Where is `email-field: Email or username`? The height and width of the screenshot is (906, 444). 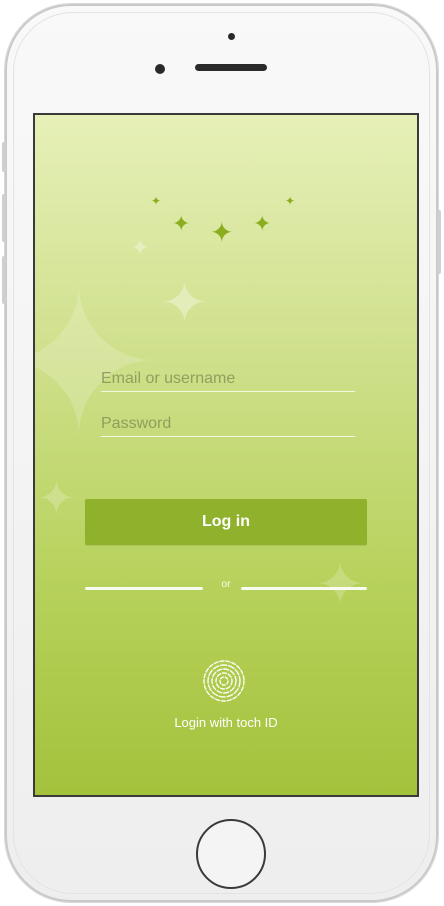
email-field: Email or username is located at coordinates (228, 379).